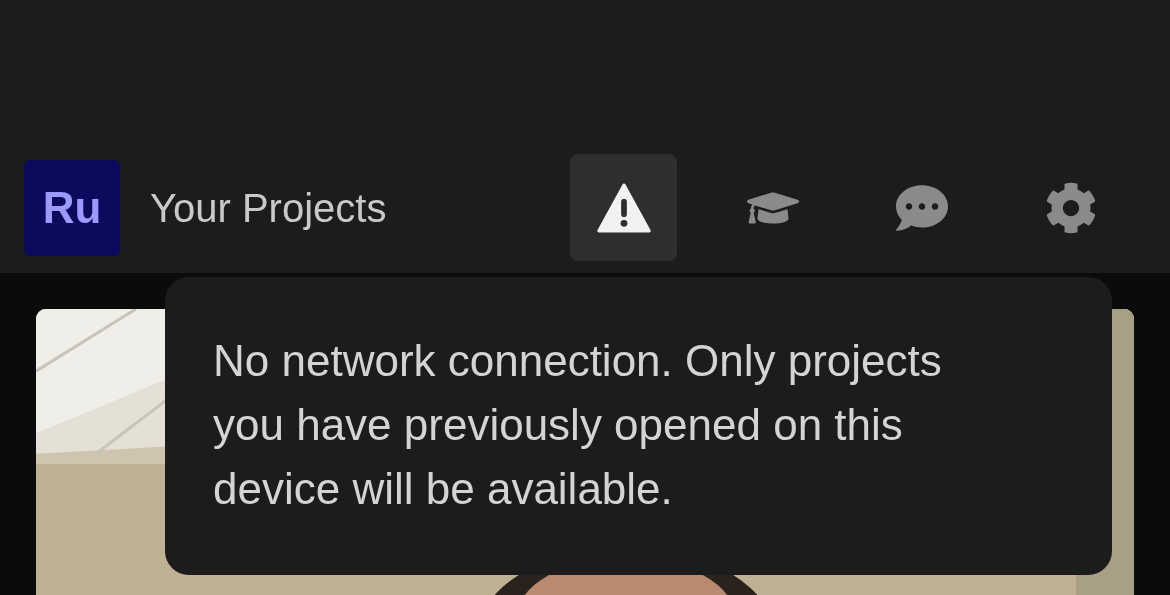 Image resolution: width=1170 pixels, height=595 pixels. I want to click on page-title: Your Projects, so click(269, 208).